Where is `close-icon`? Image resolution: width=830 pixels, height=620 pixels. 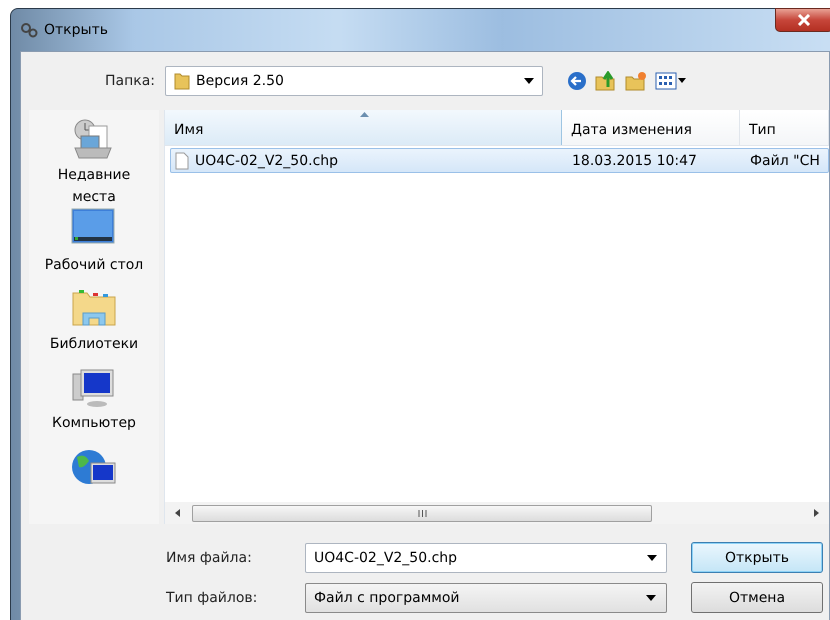
close-icon is located at coordinates (804, 20).